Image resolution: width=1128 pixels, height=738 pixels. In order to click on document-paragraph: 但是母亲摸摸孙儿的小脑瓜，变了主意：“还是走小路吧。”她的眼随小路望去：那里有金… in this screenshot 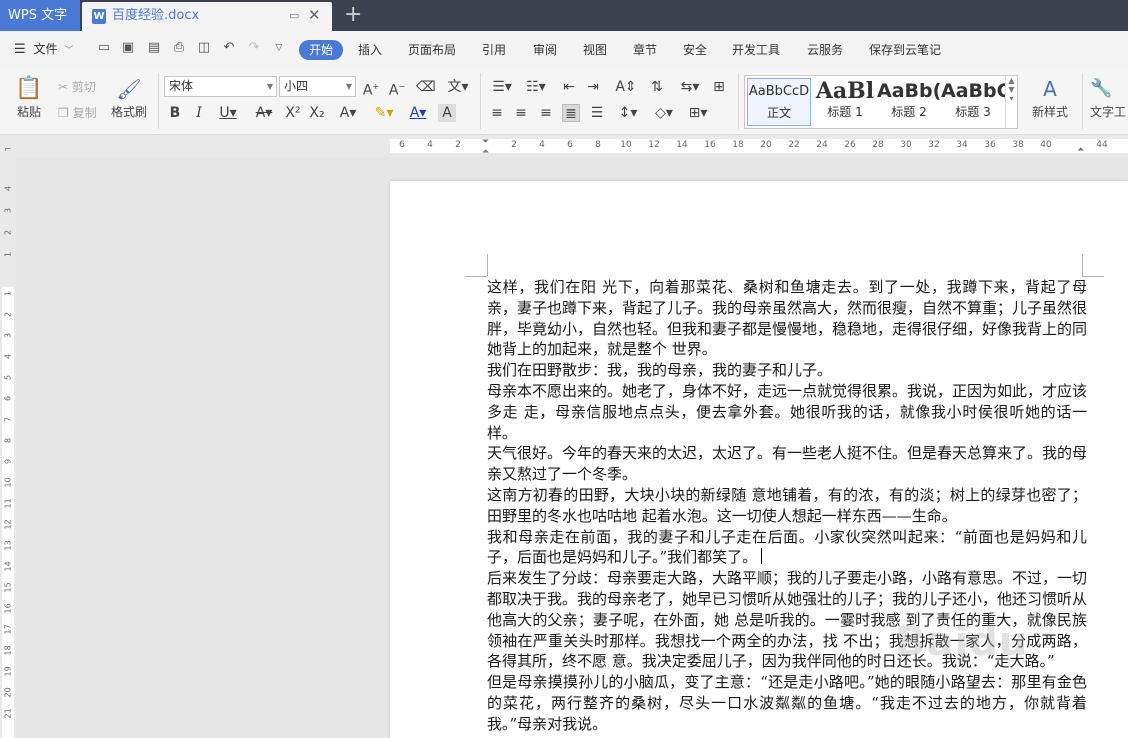, I will do `click(787, 703)`.